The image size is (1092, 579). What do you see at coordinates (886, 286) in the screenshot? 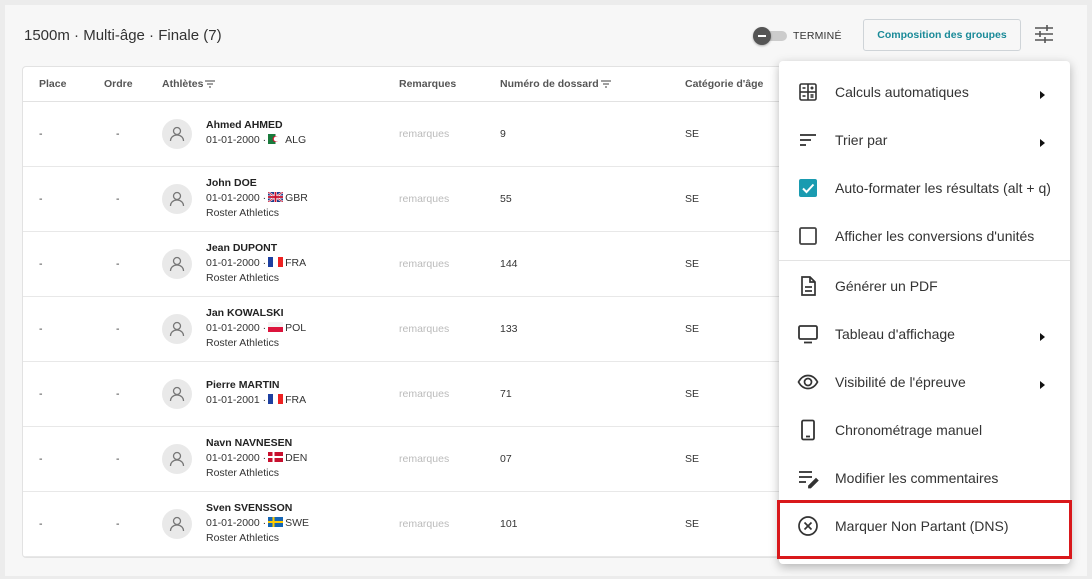
I see `menu-item-label: Générer un PDF` at bounding box center [886, 286].